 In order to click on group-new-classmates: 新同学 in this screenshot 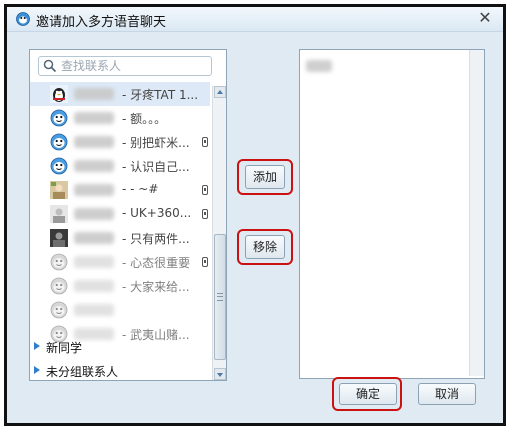, I will do `click(120, 346)`.